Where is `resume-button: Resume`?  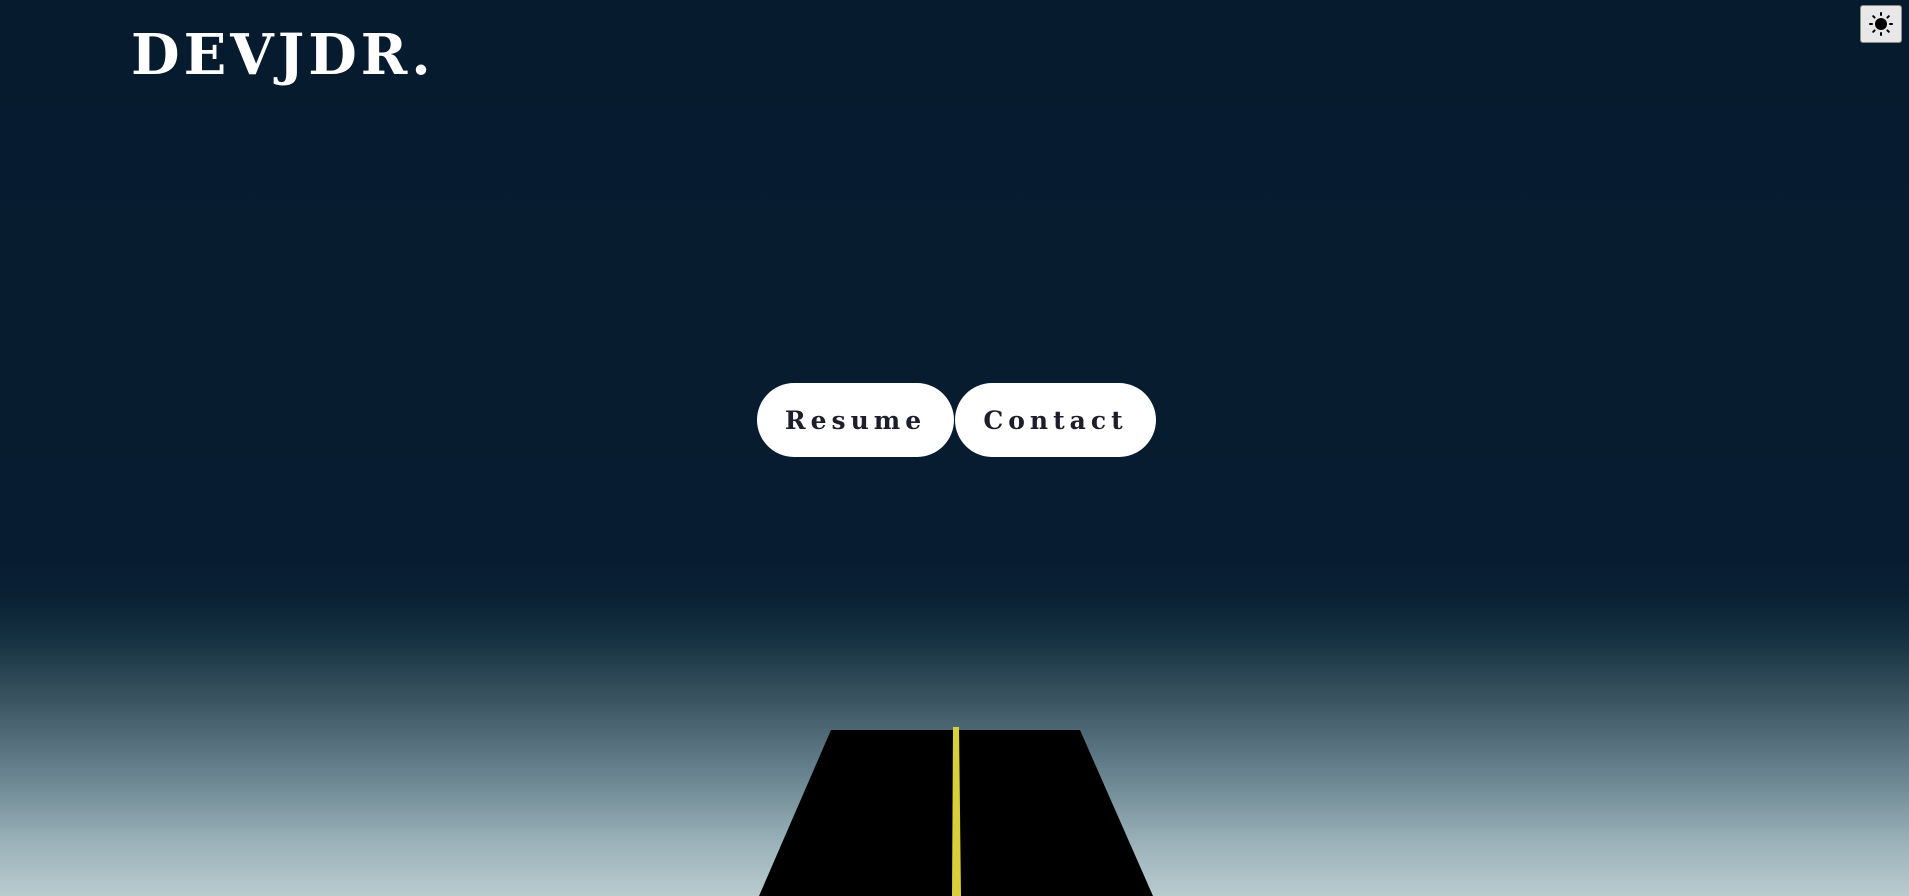 resume-button: Resume is located at coordinates (855, 420).